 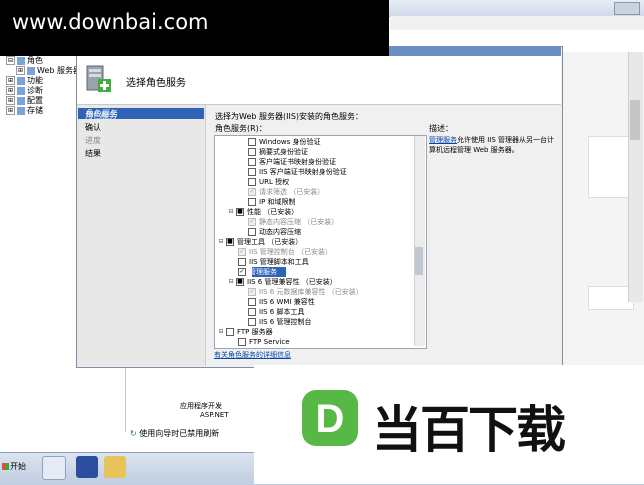 I want to click on role-service-item: IIS 6 管理控制台, so click(x=279, y=322).